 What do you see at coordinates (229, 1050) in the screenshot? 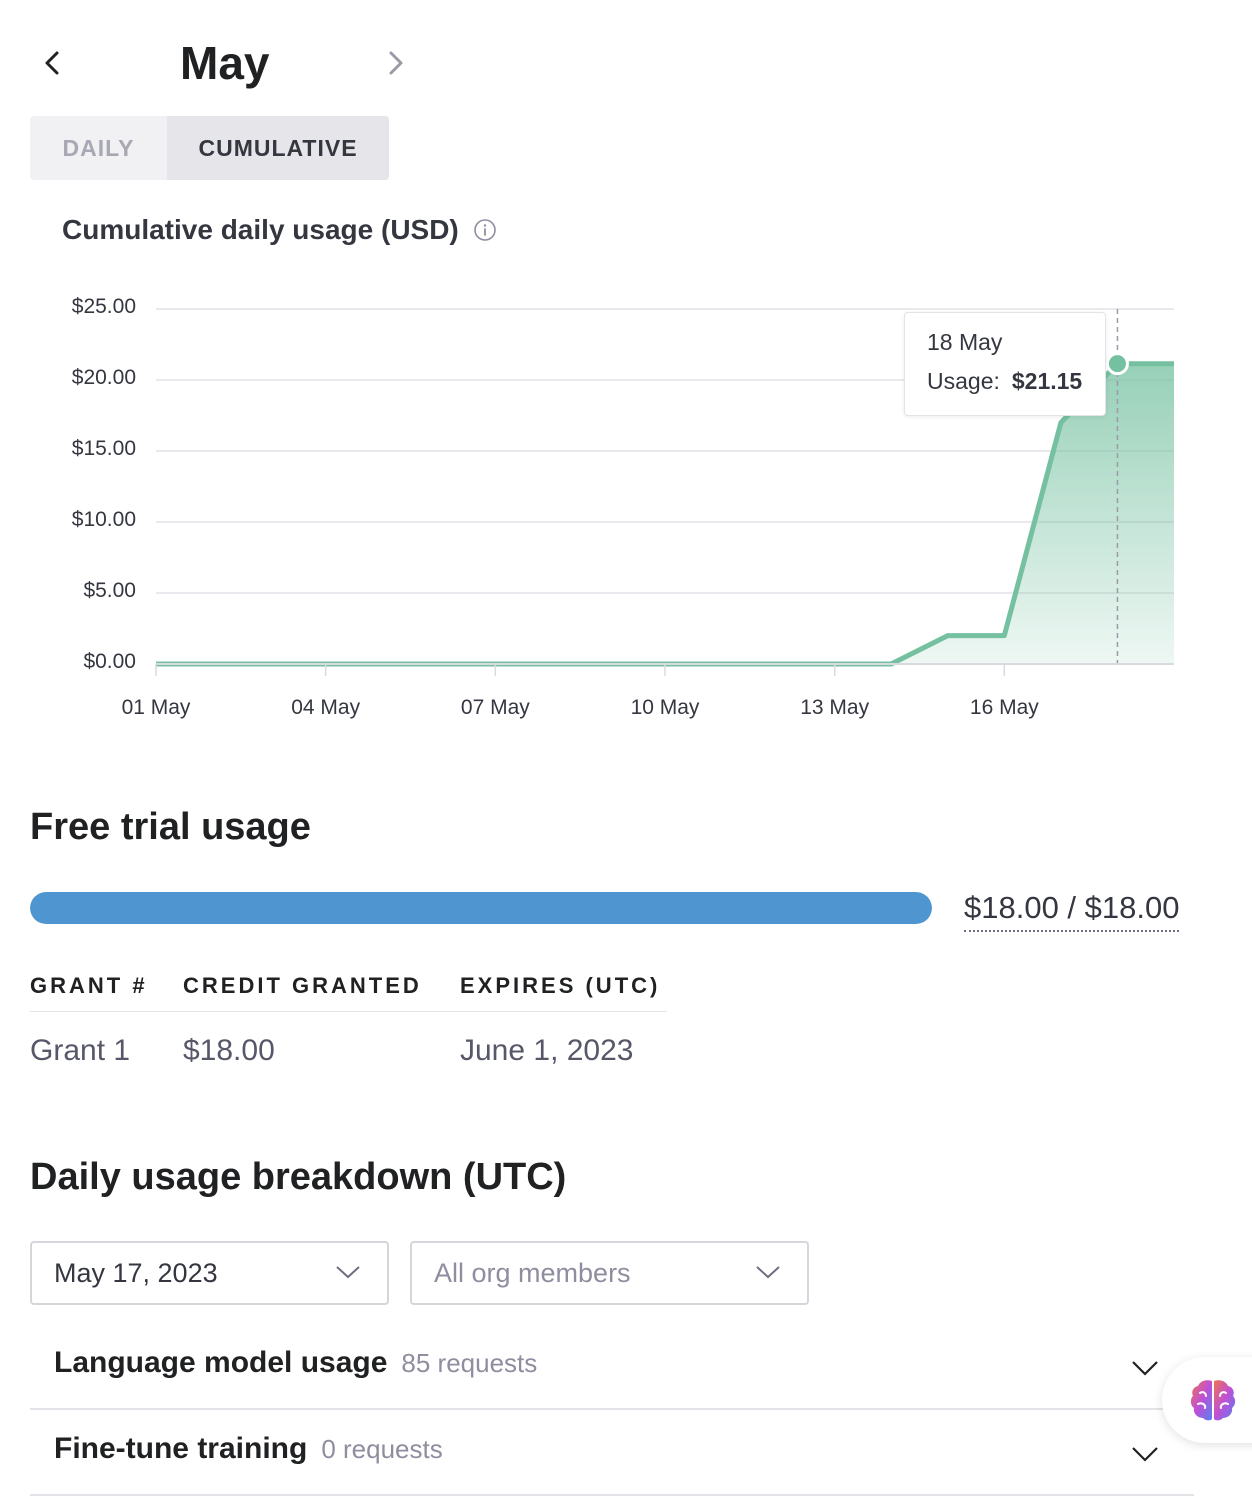
I see `grant-credit: $18.00` at bounding box center [229, 1050].